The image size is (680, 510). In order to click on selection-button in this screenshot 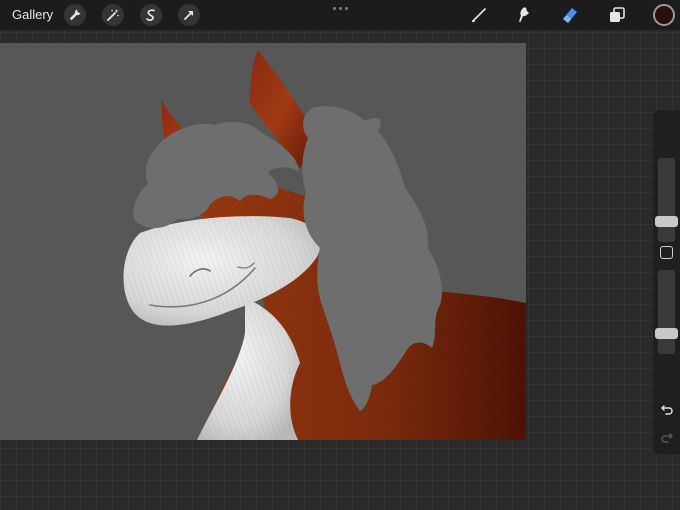, I will do `click(151, 15)`.